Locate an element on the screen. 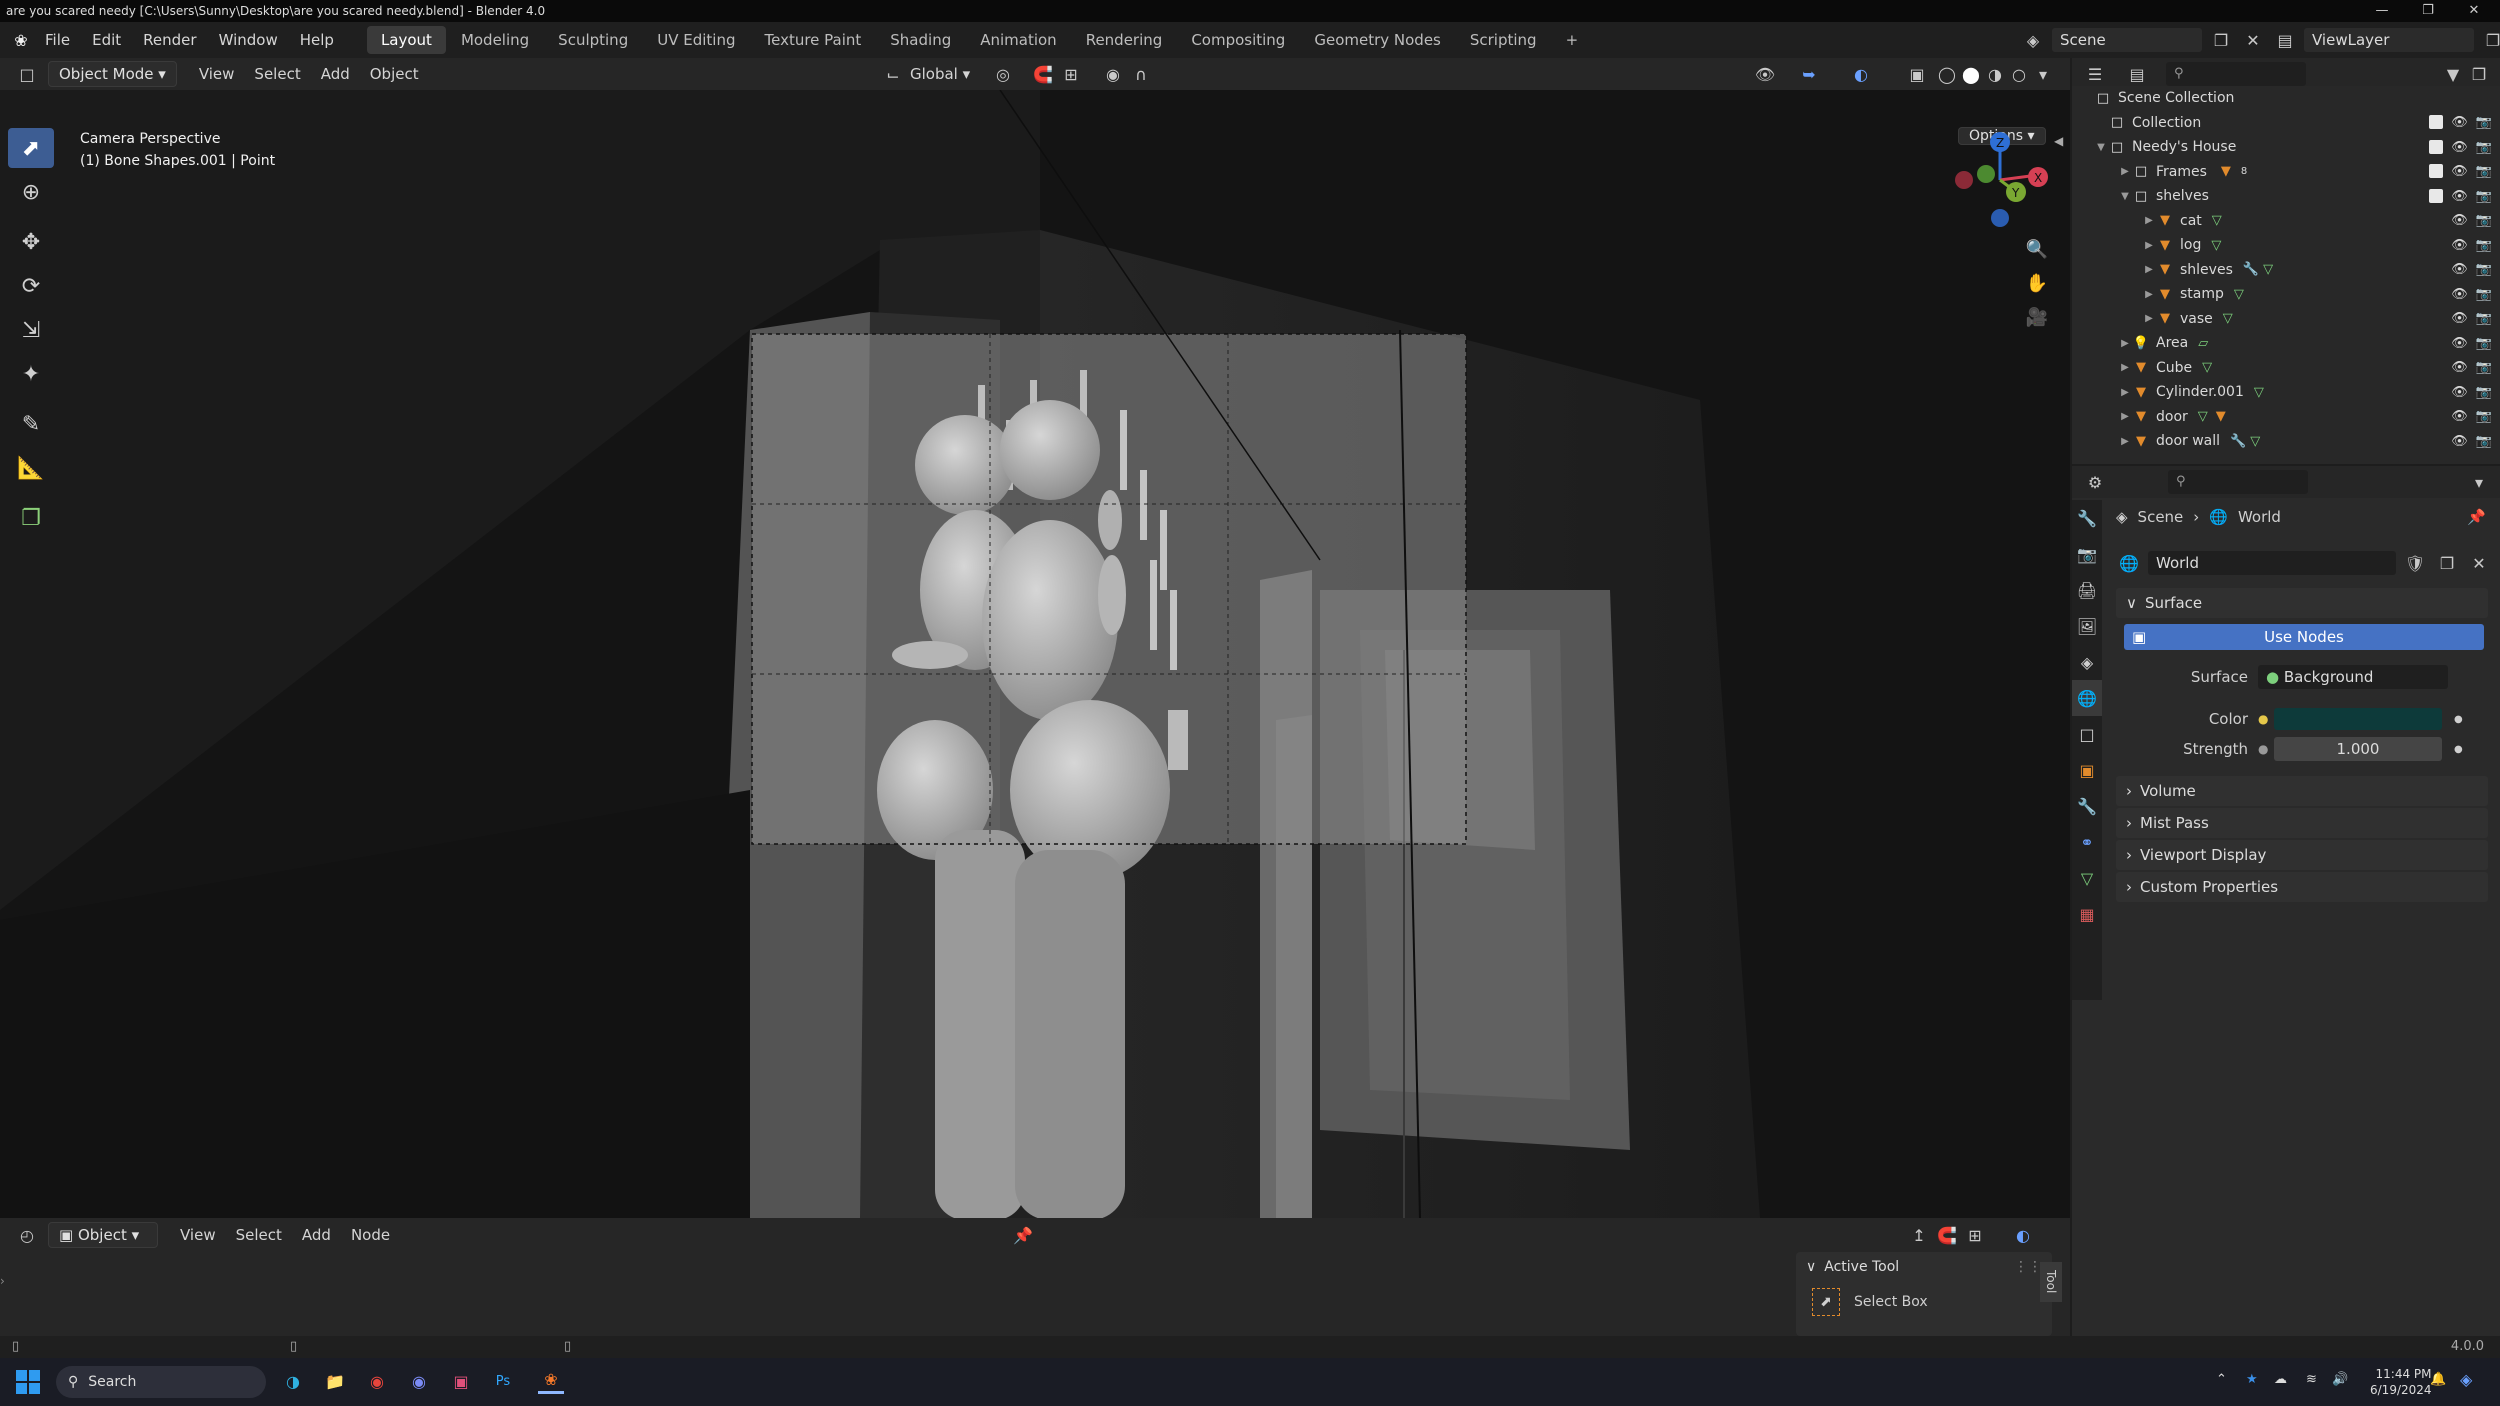 Image resolution: width=2500 pixels, height=1406 pixels. menu-file: File is located at coordinates (57, 40).